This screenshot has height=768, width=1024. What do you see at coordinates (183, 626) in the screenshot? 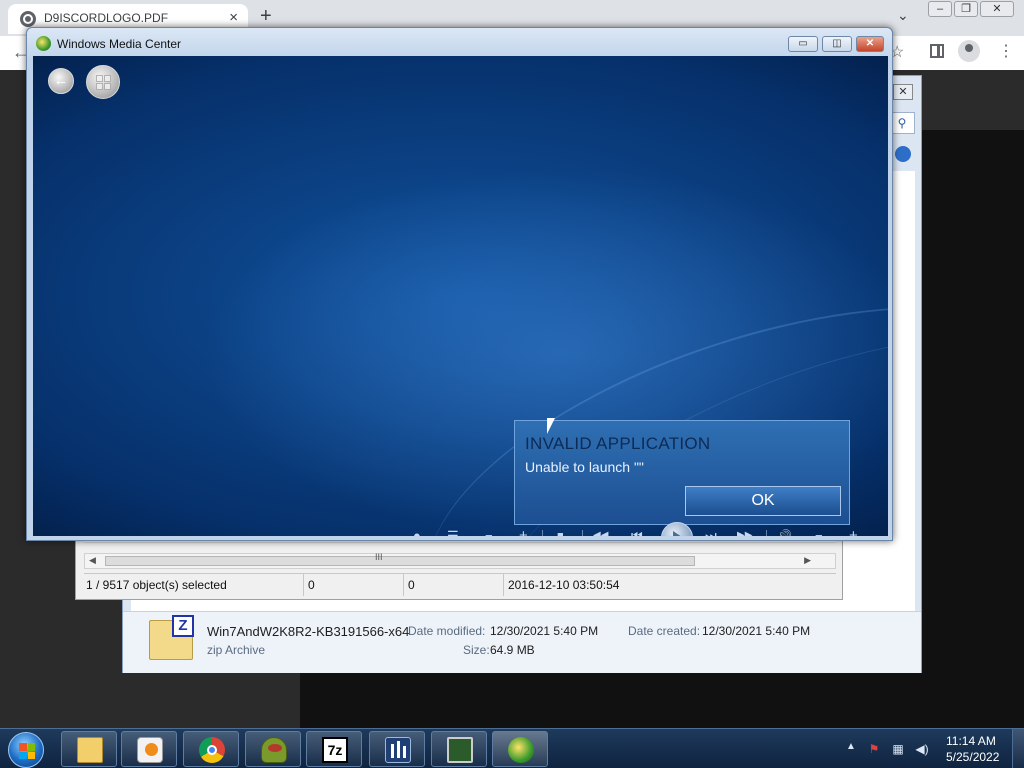
I see `zip-badge: Z` at bounding box center [183, 626].